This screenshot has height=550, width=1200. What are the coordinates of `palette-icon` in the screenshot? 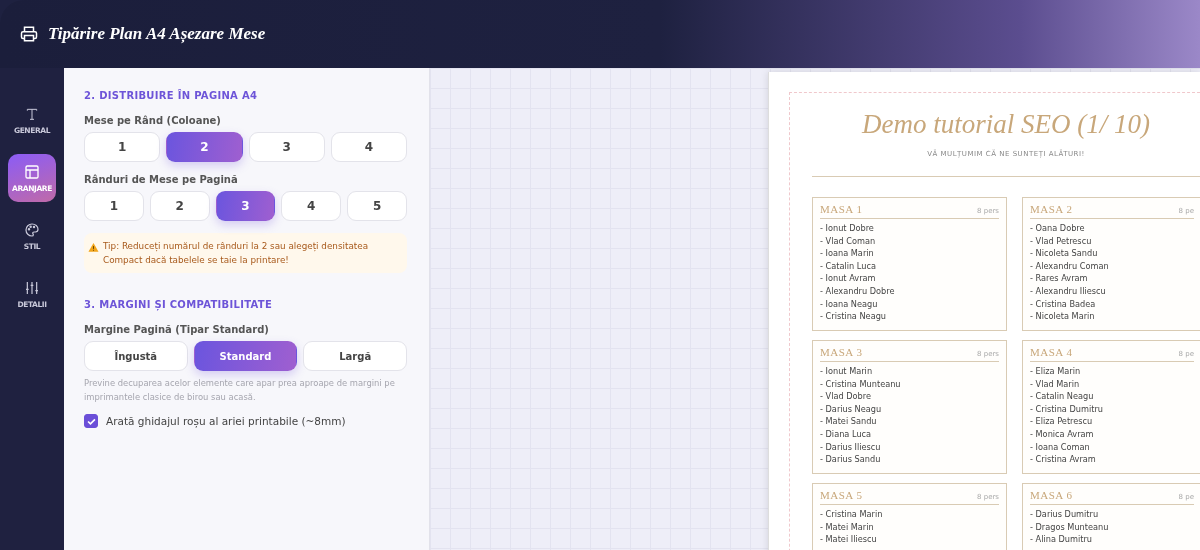 It's located at (32, 229).